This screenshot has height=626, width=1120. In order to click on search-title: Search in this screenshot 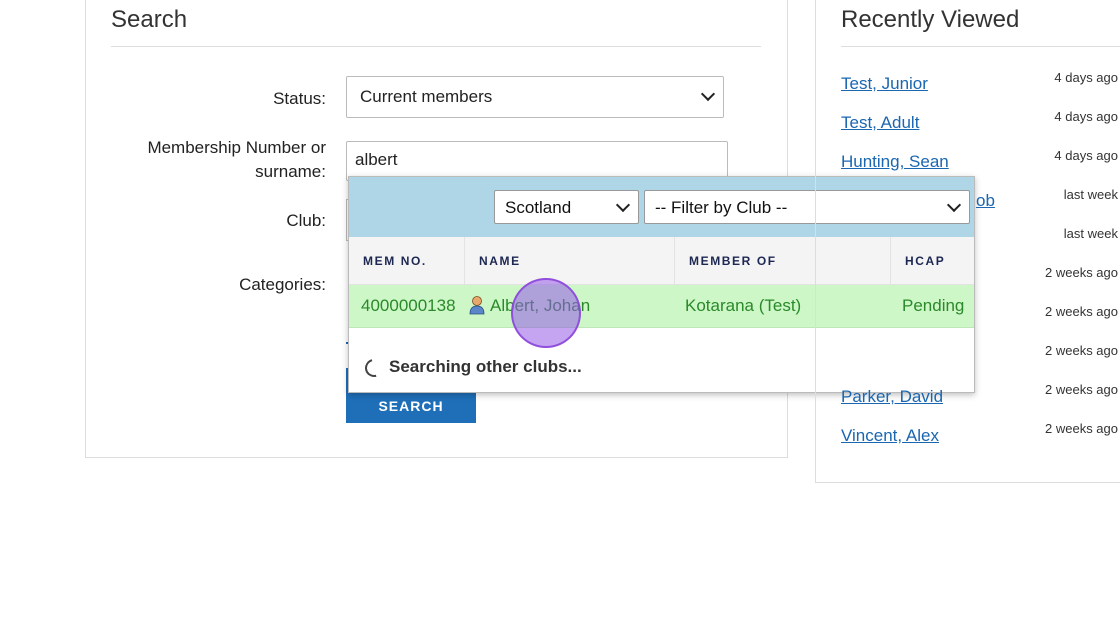, I will do `click(149, 19)`.